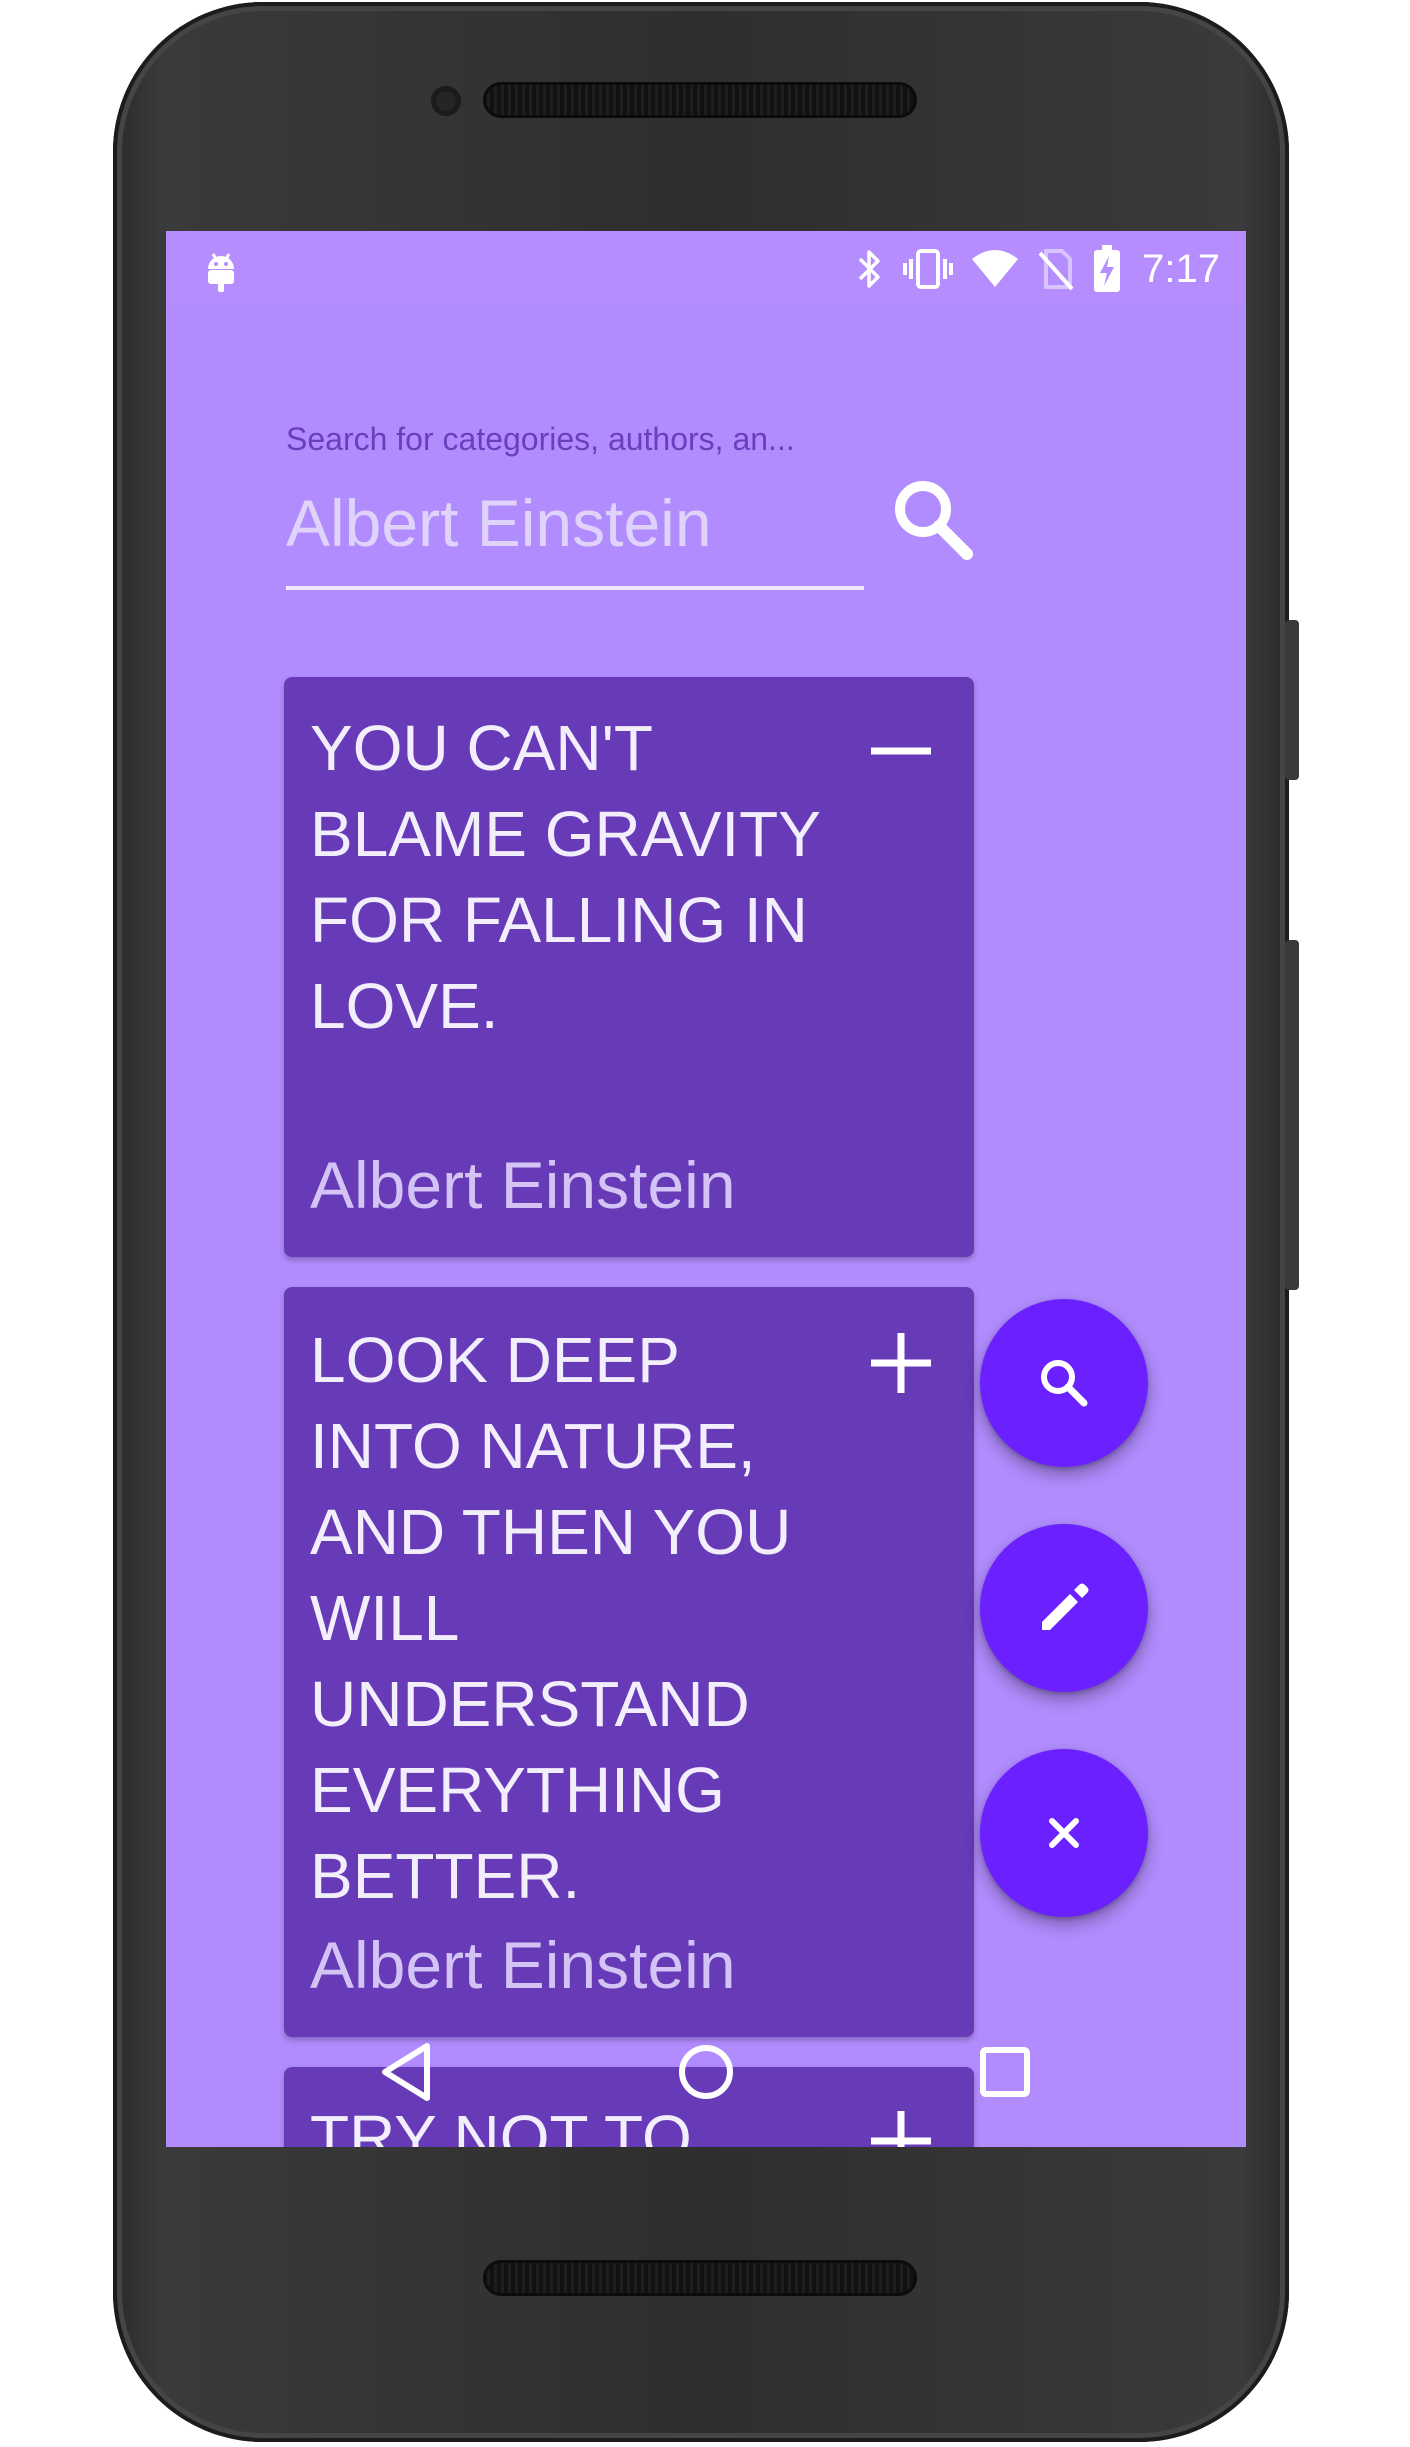  I want to click on recents-icon, so click(1005, 2072).